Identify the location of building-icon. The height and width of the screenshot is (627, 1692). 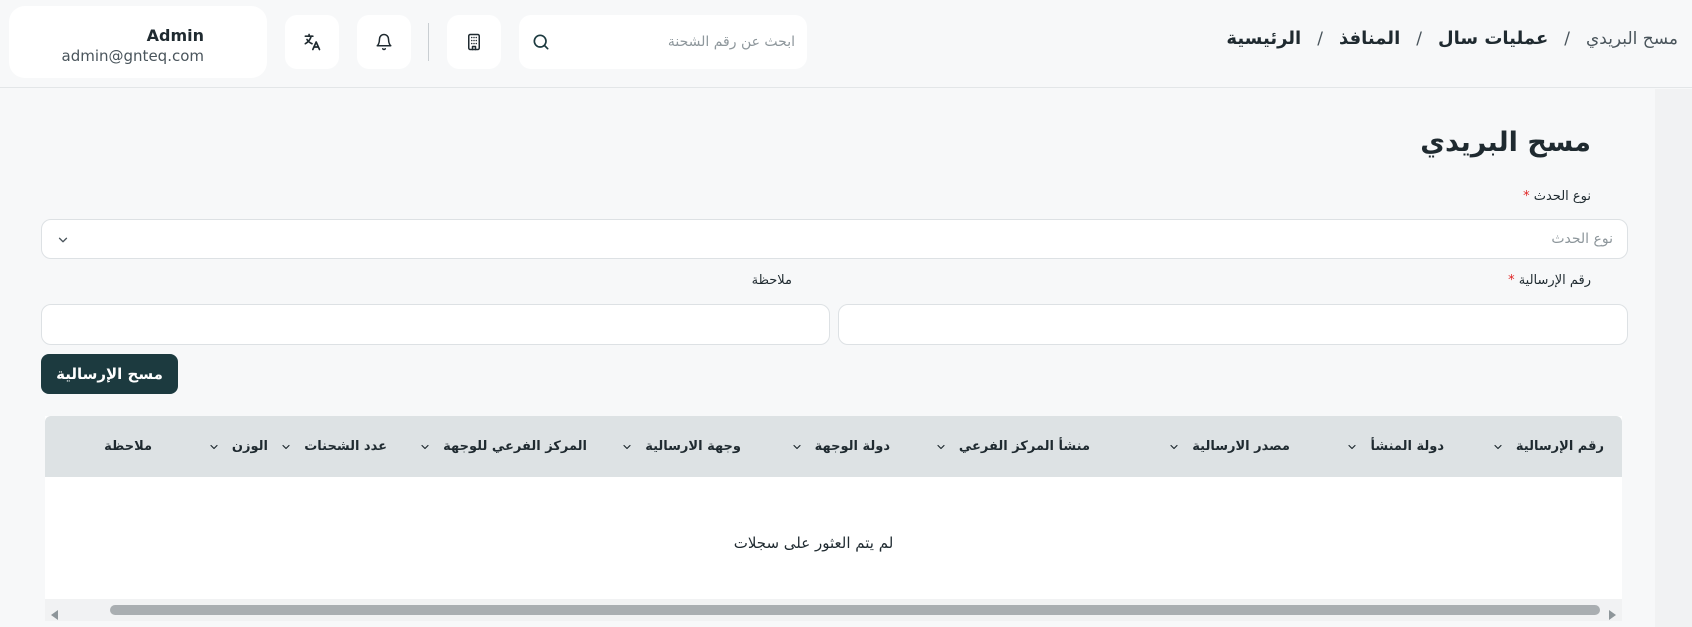
(474, 42).